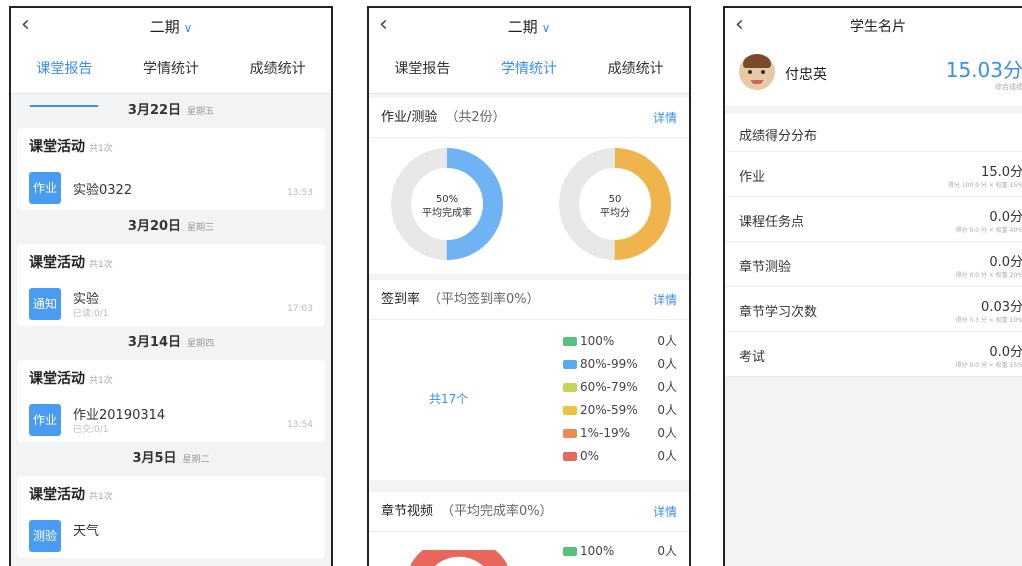 The width and height of the screenshot is (1022, 566). I want to click on notice-badge: 通知, so click(45, 304).